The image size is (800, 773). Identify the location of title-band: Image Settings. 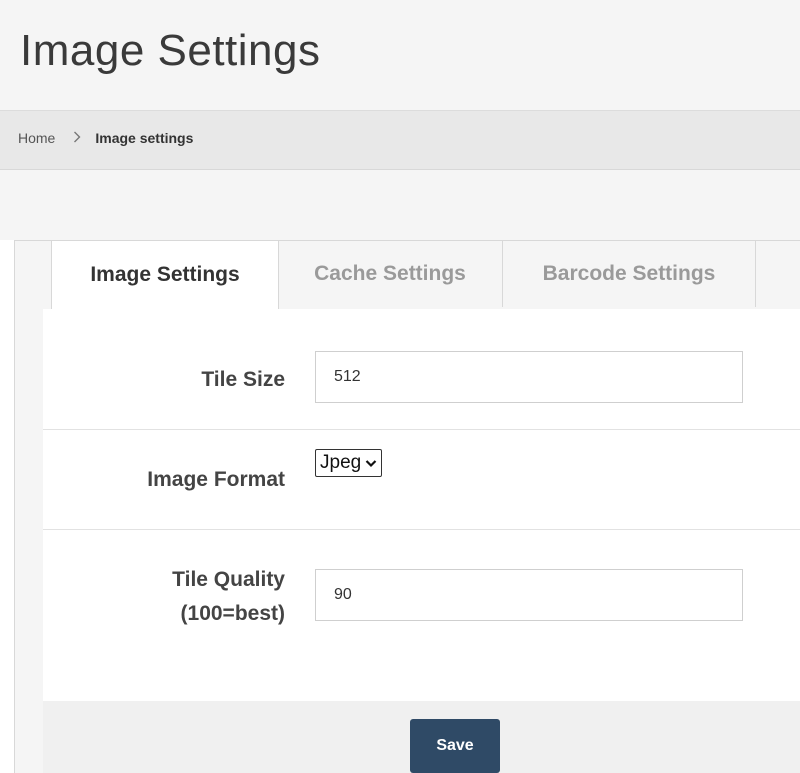
(400, 55).